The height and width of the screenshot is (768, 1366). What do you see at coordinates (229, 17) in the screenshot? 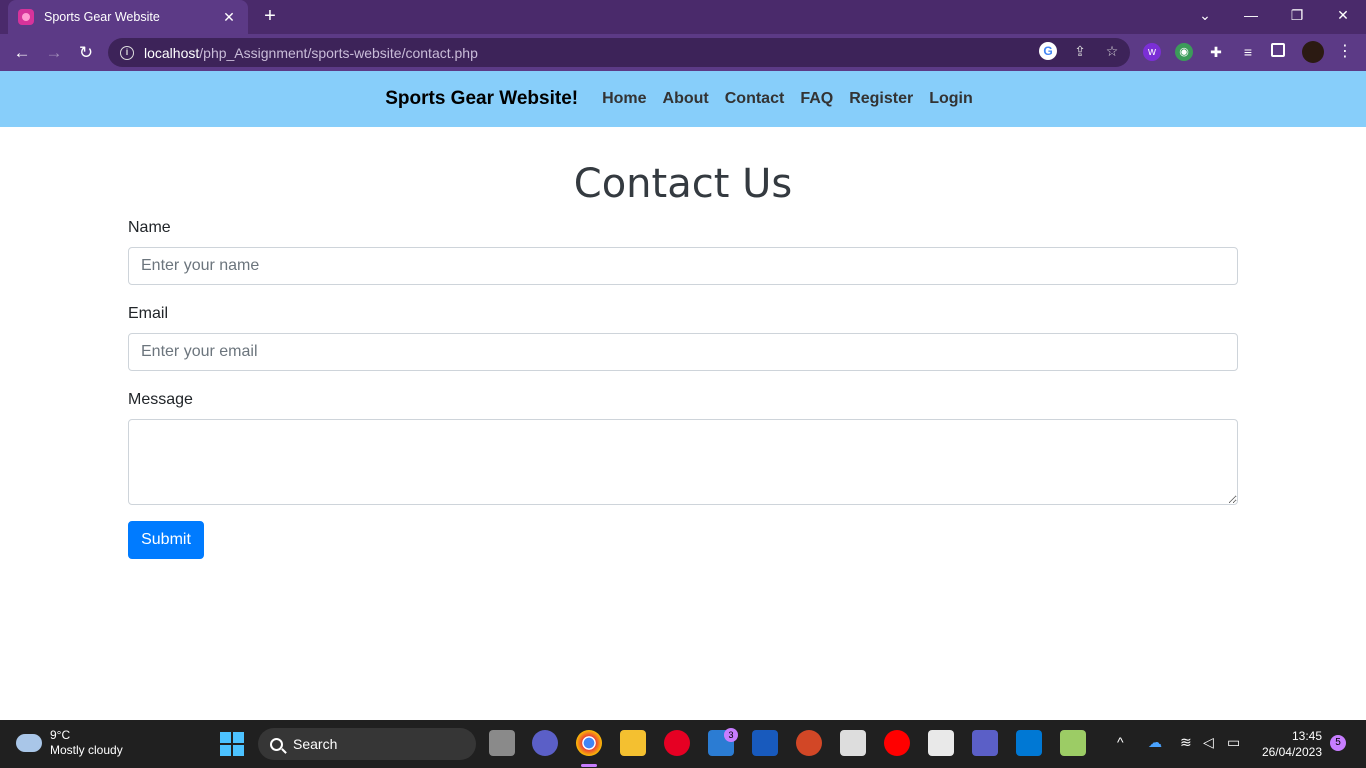
I see `close-tab-icon: ✕` at bounding box center [229, 17].